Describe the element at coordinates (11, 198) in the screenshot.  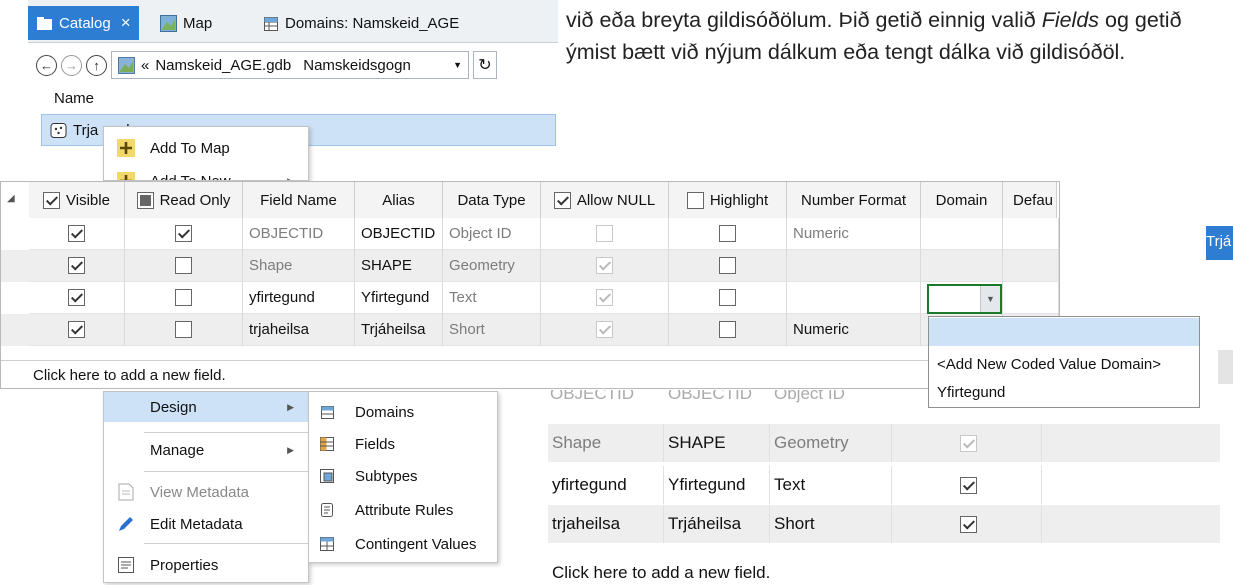
I see `collapse-triangle-icon: ◢` at that location.